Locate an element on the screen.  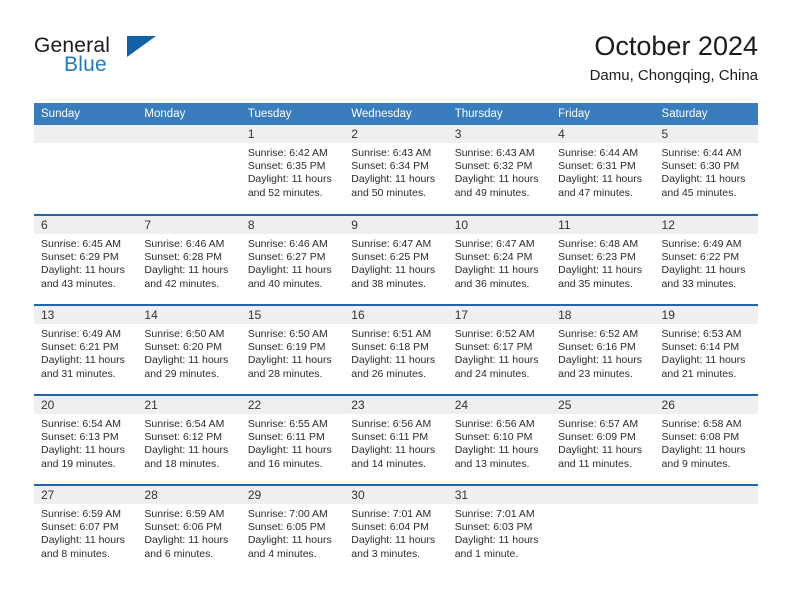
sunset-text: Sunset: 6:11 PM is located at coordinates (390, 437).